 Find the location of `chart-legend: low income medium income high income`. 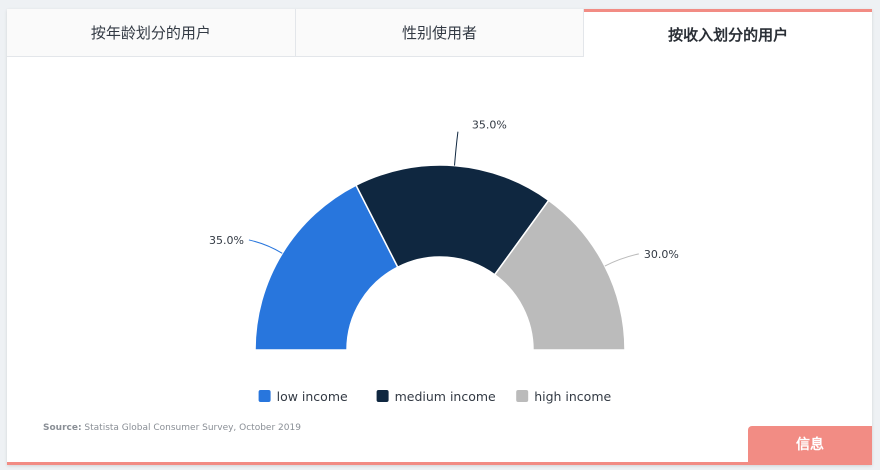

chart-legend: low income medium income high income is located at coordinates (435, 396).